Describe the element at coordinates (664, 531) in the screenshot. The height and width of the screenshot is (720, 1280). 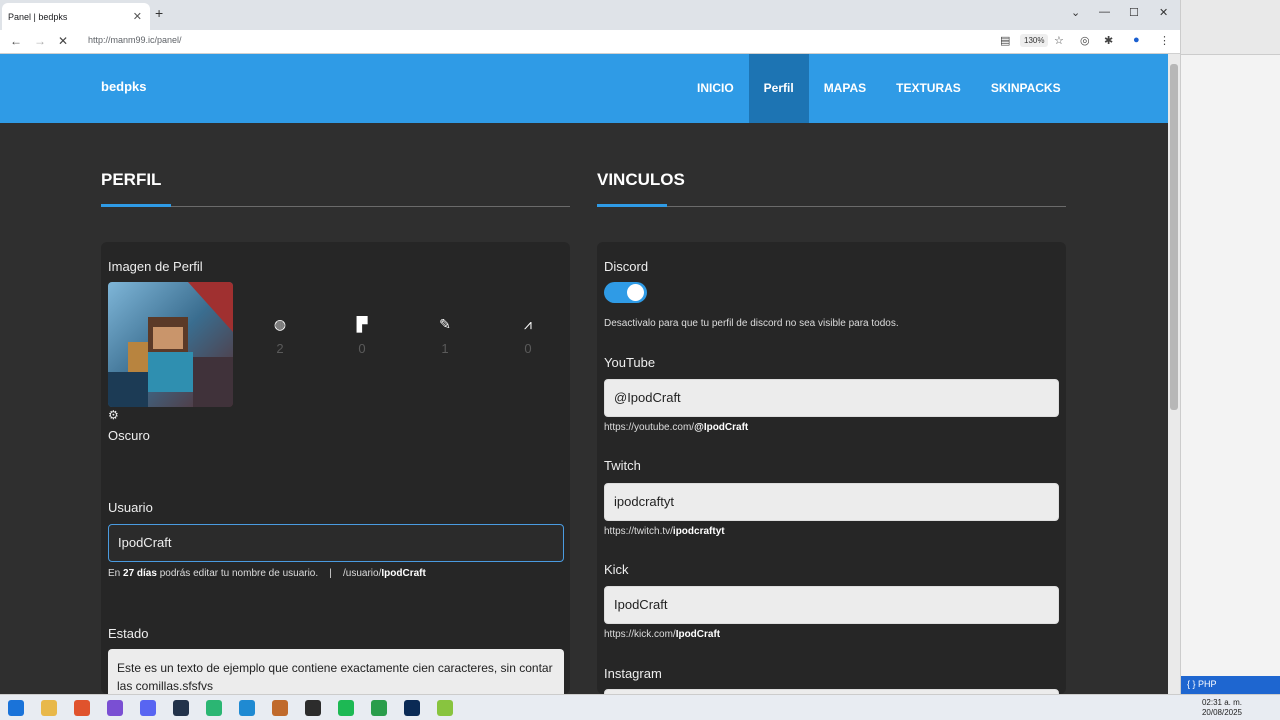
I see `twitch-url: https://twitch.tv/ipodcraftyt` at that location.